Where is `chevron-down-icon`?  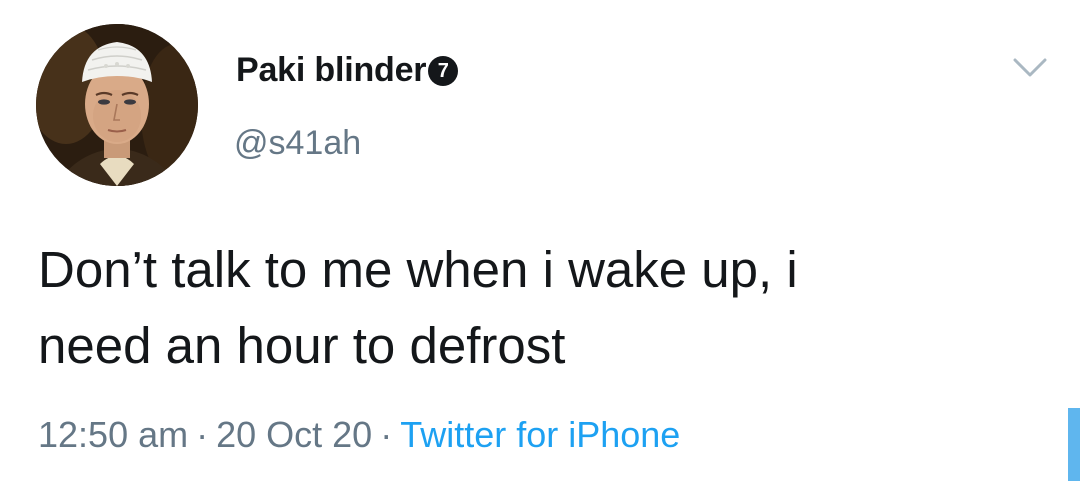 chevron-down-icon is located at coordinates (1030, 68).